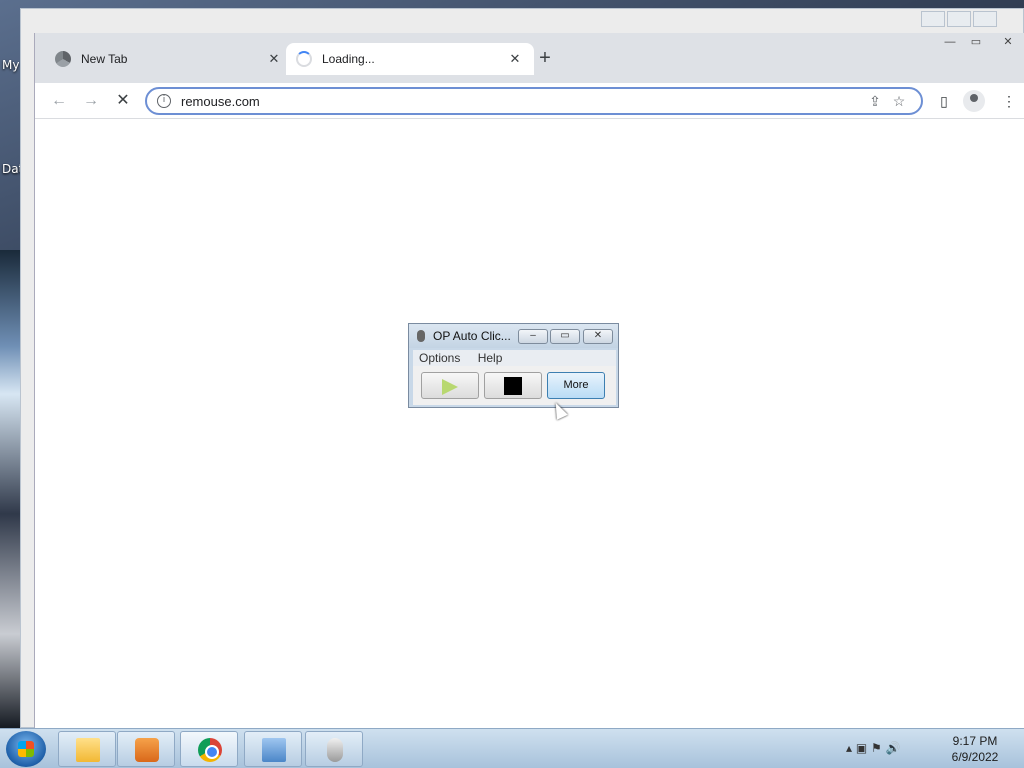 The image size is (1024, 768). I want to click on stop-loading-icon: ✕, so click(123, 101).